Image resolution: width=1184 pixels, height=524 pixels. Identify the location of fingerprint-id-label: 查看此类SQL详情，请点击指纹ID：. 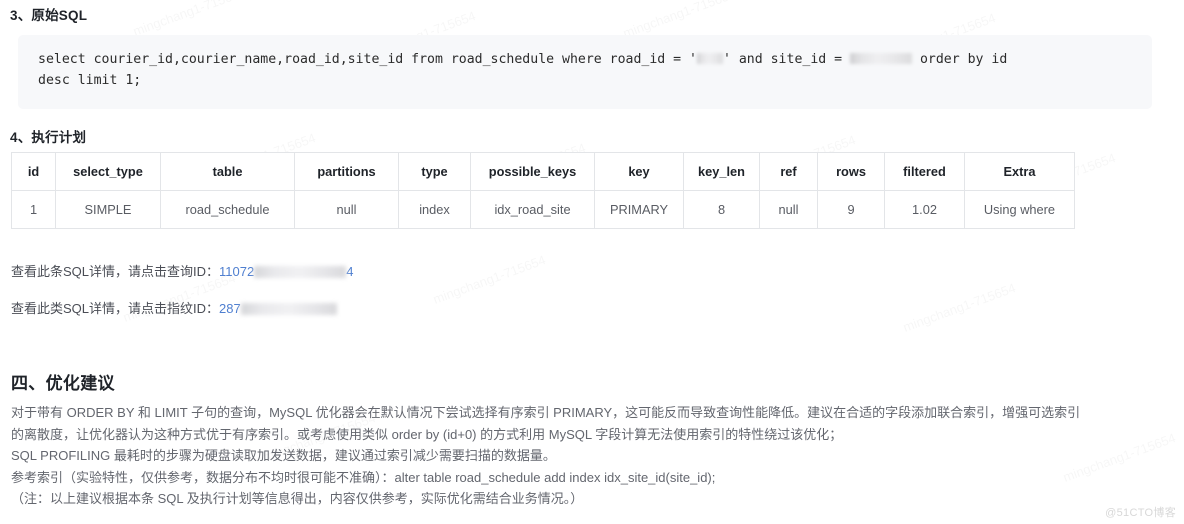
(115, 308).